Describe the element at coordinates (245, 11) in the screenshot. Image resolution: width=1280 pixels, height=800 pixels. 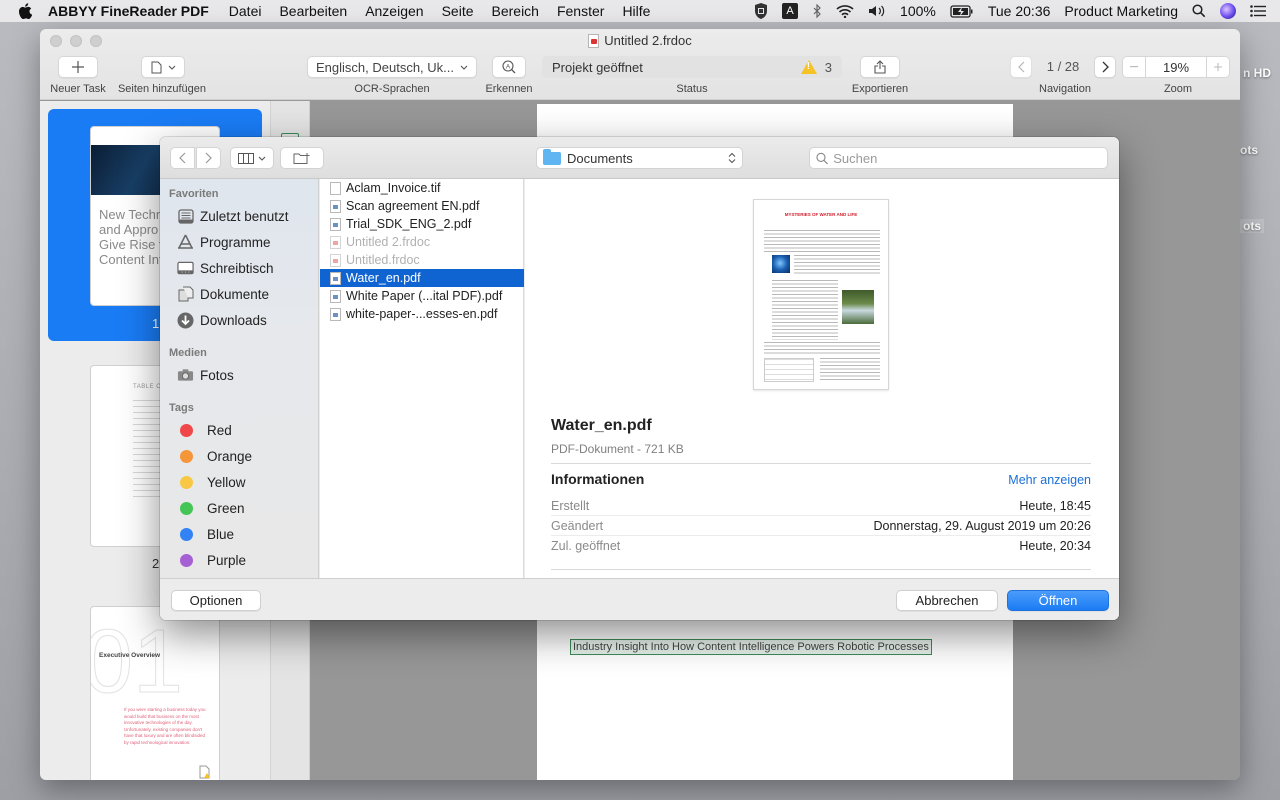
I see `menu-datei: Datei` at that location.